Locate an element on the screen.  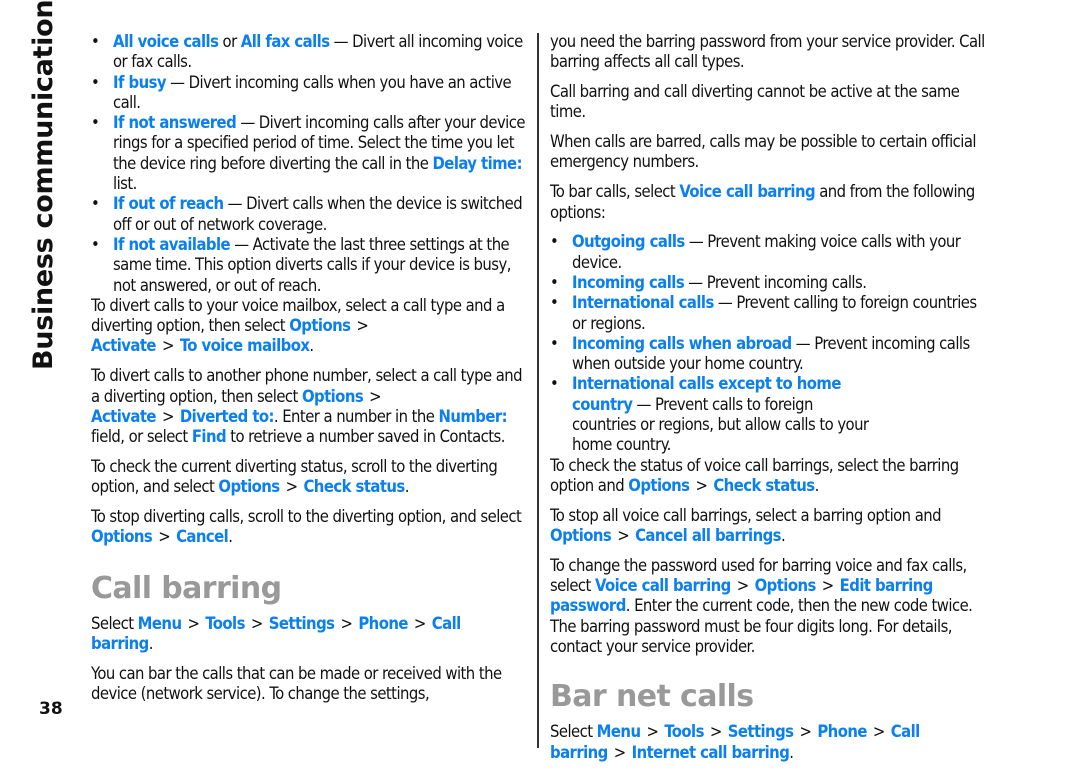
delay-time-link: Delay time: is located at coordinates (478, 163).